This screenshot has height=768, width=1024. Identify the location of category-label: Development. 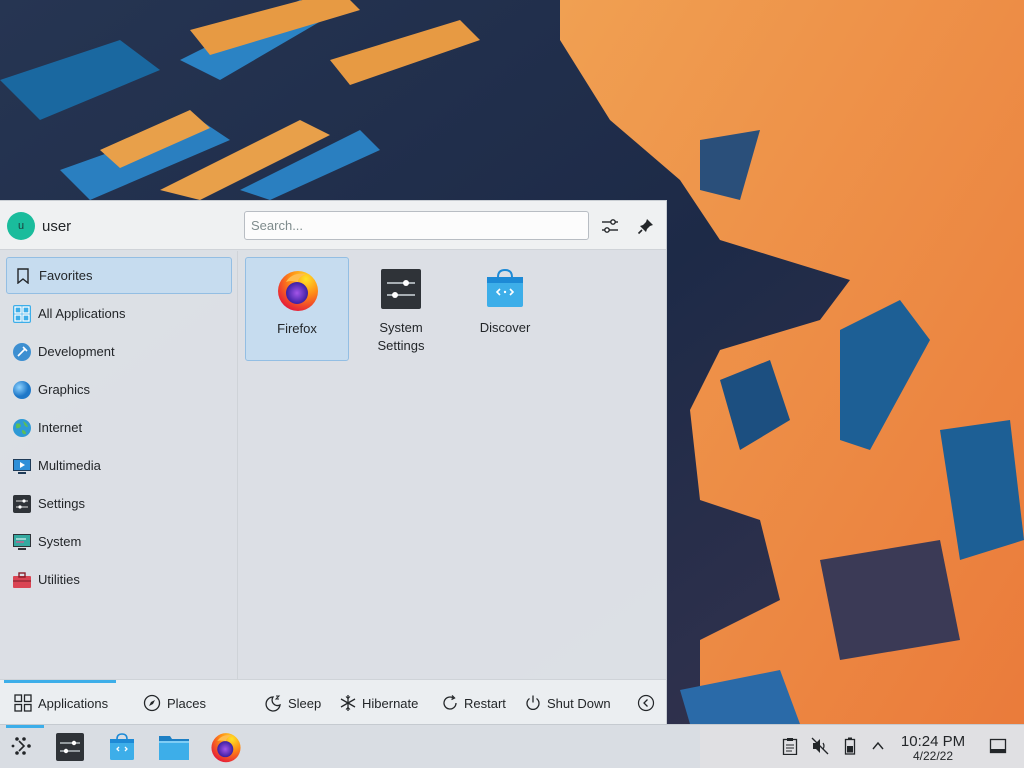
(76, 351).